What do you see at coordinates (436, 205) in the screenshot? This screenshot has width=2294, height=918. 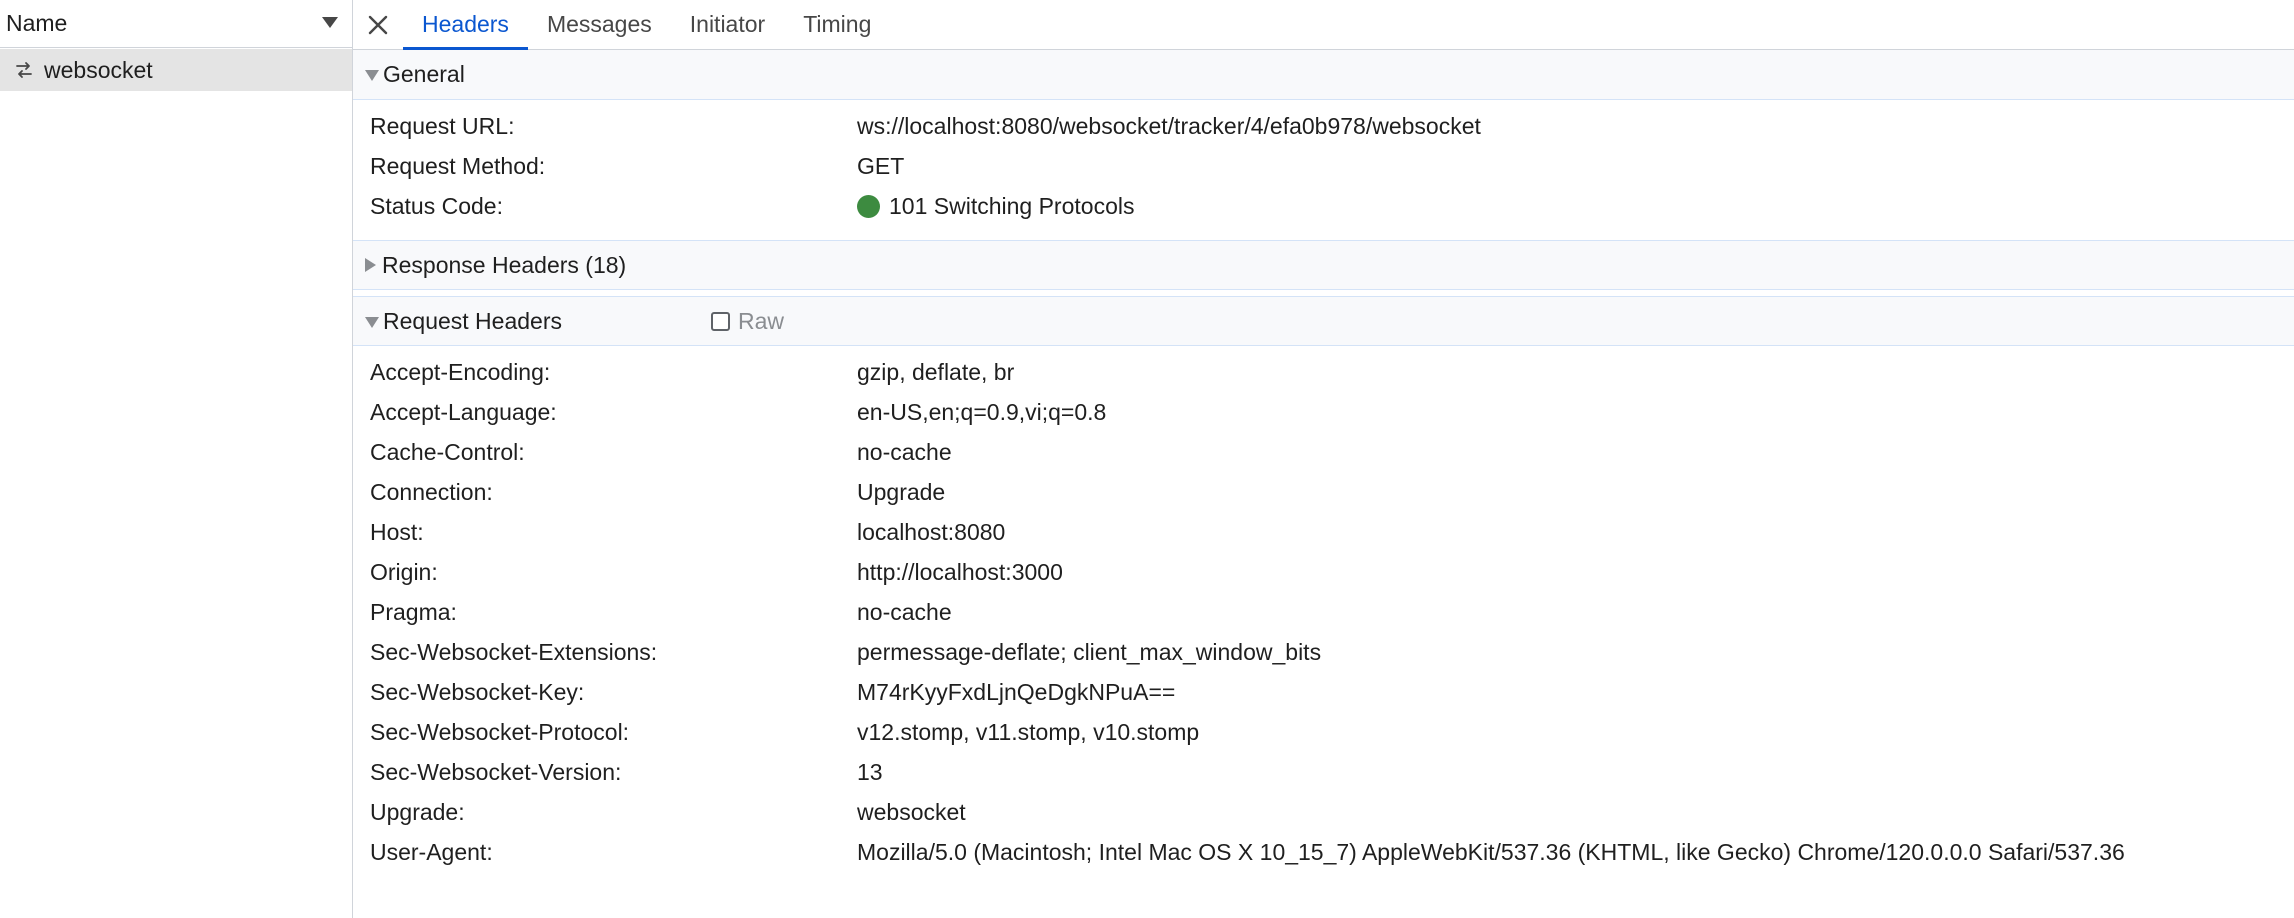 I see `header-key: Status Code:` at bounding box center [436, 205].